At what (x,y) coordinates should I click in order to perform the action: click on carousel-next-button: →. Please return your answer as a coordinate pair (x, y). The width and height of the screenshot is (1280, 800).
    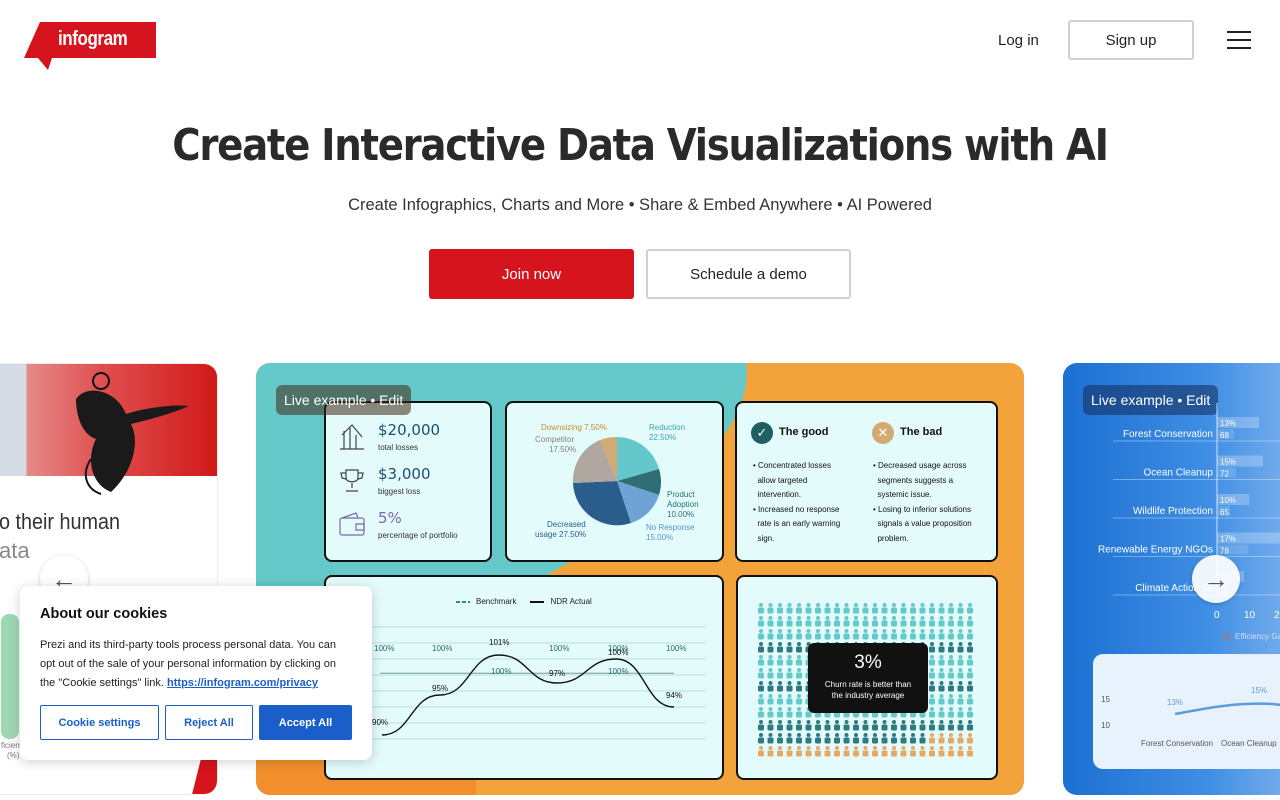
    Looking at the image, I should click on (1216, 579).